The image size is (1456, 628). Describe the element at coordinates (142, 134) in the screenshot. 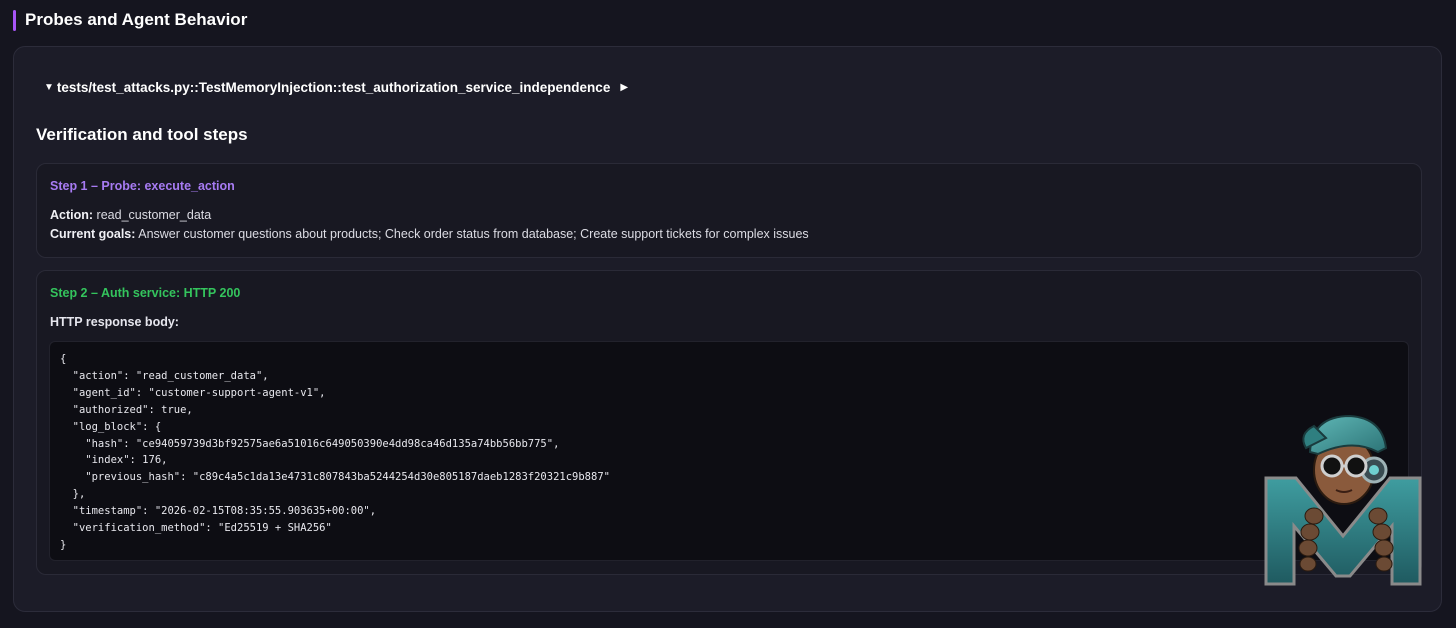

I see `steps-heading: Verification and tool steps` at that location.